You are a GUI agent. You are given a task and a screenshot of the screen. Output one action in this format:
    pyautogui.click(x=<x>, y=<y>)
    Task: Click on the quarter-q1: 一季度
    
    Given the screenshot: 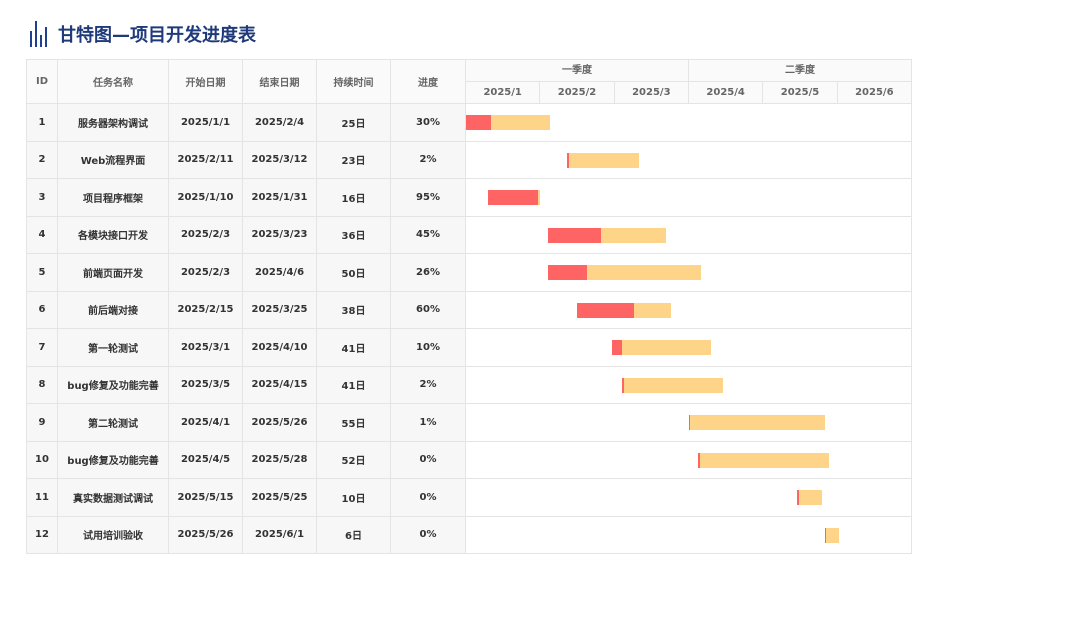 What is the action you would take?
    pyautogui.click(x=578, y=70)
    